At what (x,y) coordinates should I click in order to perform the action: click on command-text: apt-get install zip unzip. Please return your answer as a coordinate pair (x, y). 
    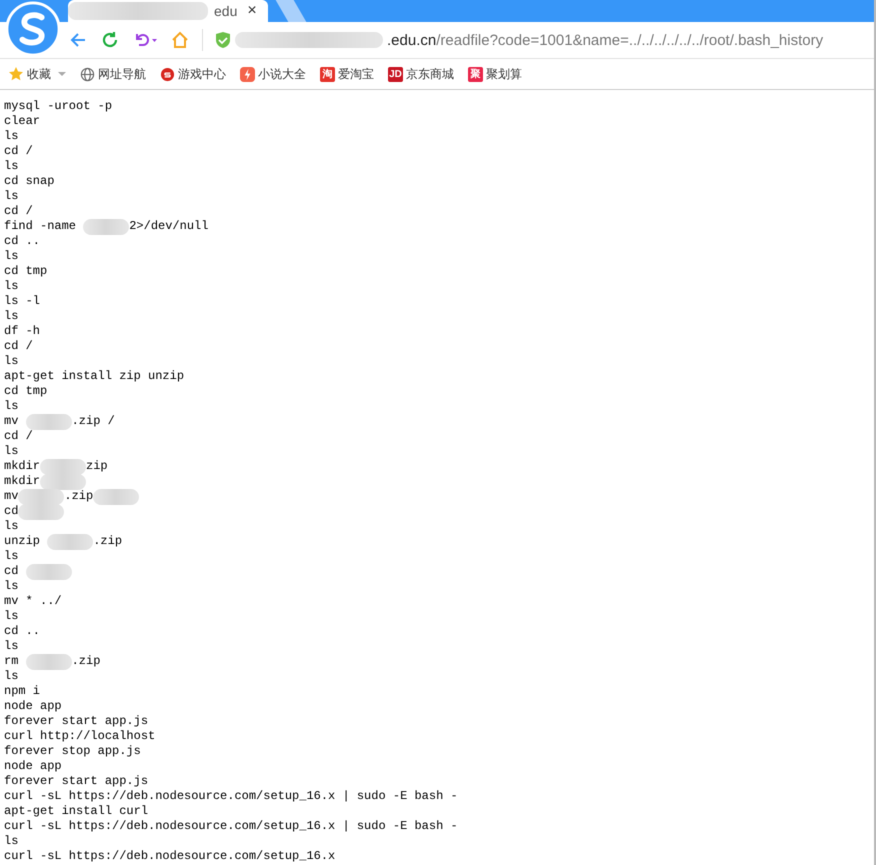
    Looking at the image, I should click on (94, 376).